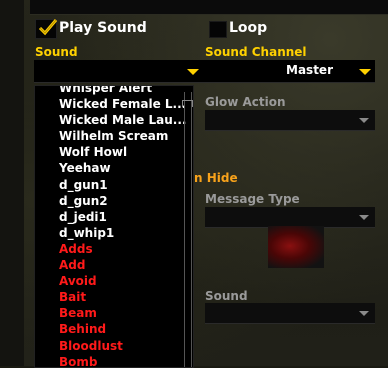 The height and width of the screenshot is (368, 388). I want to click on loop-checkbox, so click(218, 29).